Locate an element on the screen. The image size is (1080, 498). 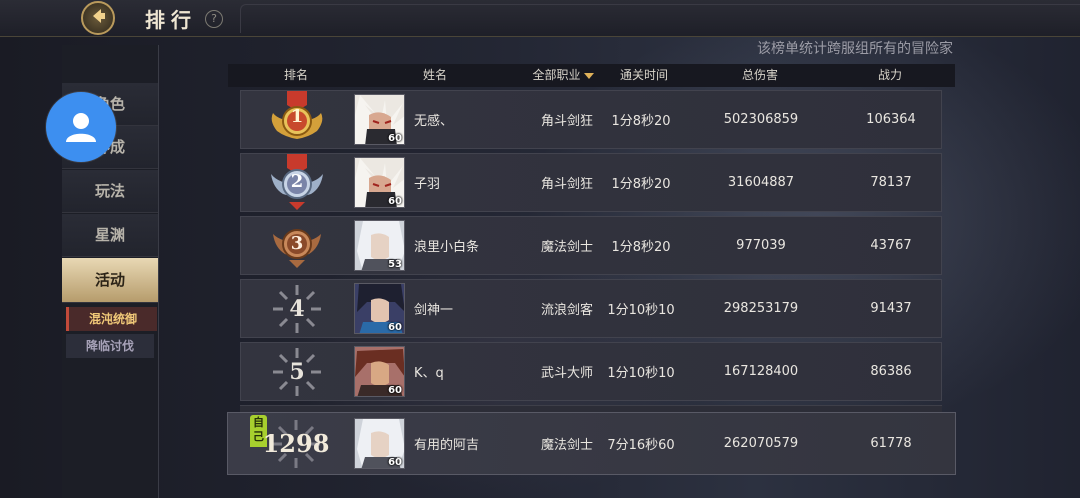
sidebar-item-gameplay: 玩法 is located at coordinates (110, 191).